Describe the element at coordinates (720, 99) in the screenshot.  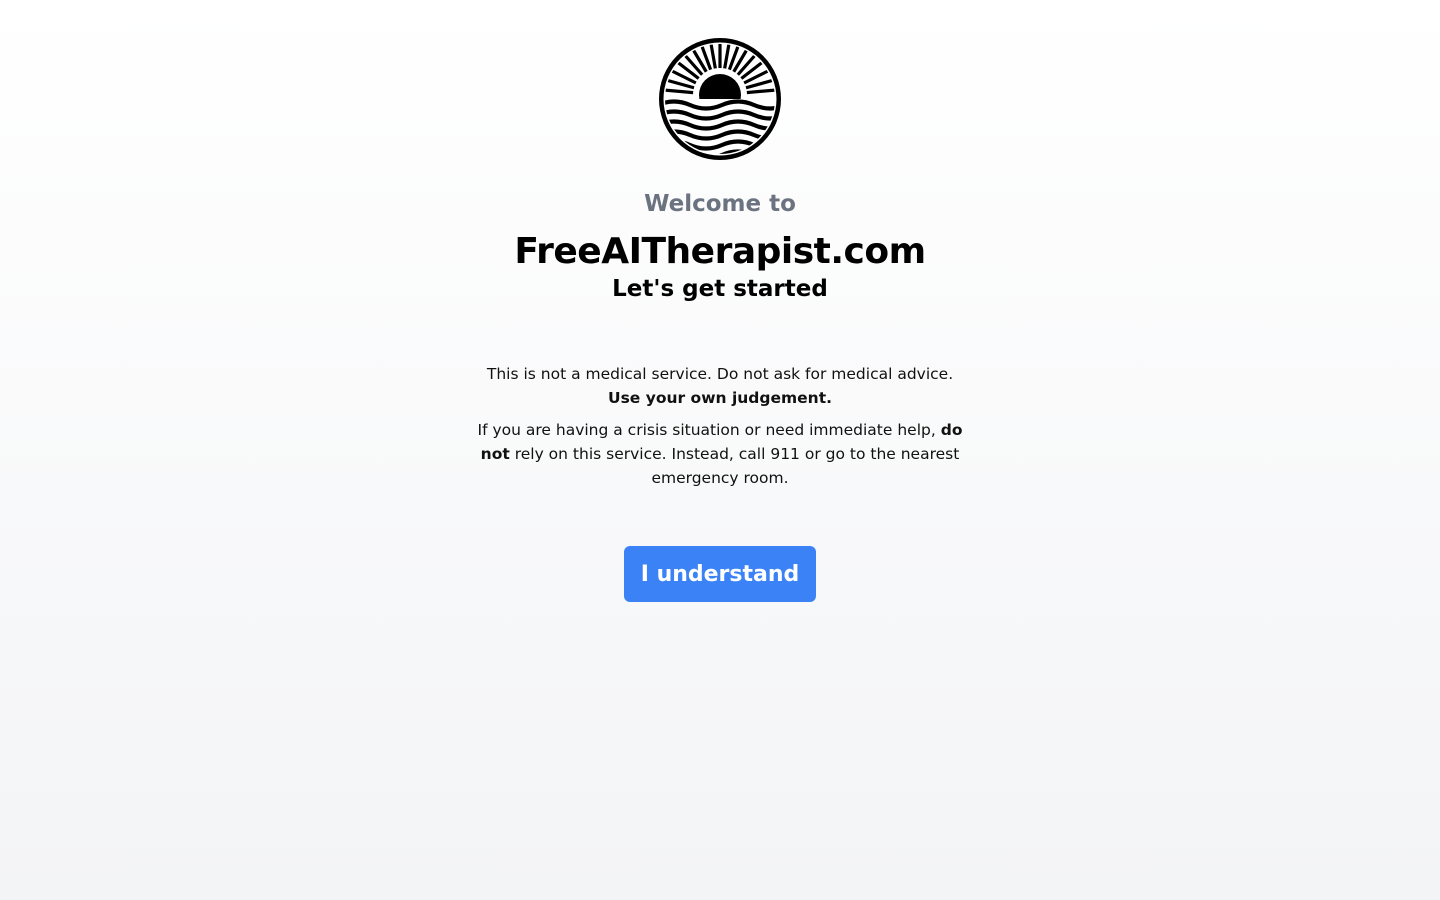
I see `sunset-logo-icon` at that location.